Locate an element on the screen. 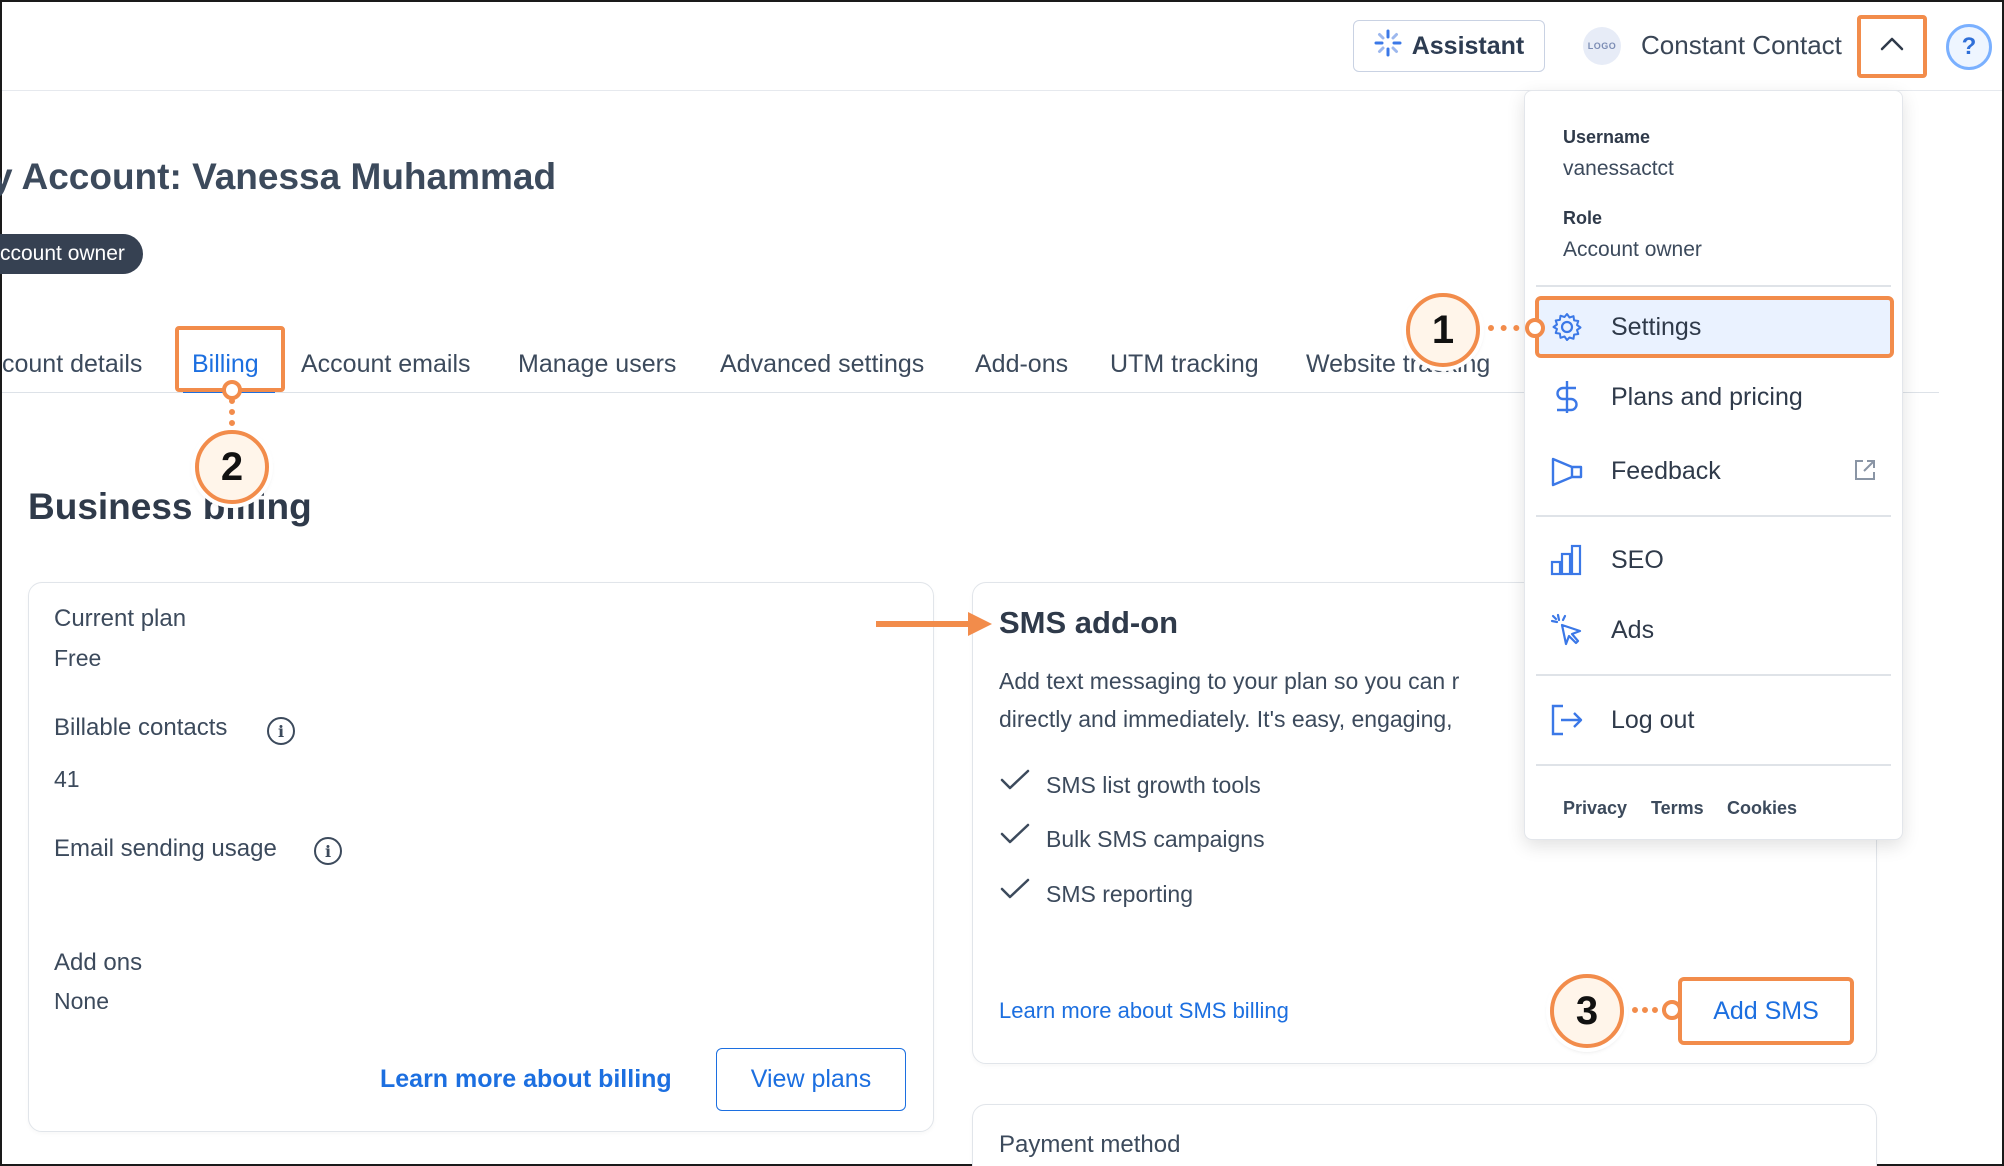  menu-item-label: Settings is located at coordinates (1656, 326).